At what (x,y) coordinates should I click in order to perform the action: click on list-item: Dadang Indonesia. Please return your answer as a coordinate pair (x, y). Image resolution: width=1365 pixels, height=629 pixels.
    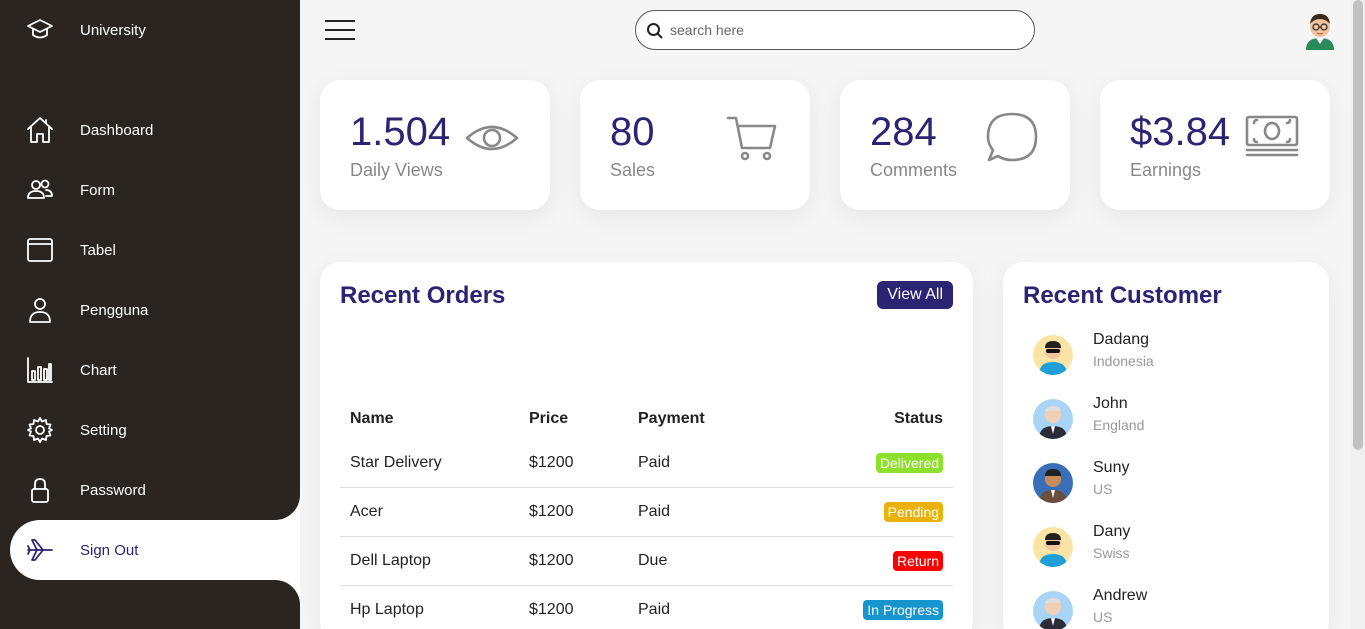
    Looking at the image, I should click on (1173, 356).